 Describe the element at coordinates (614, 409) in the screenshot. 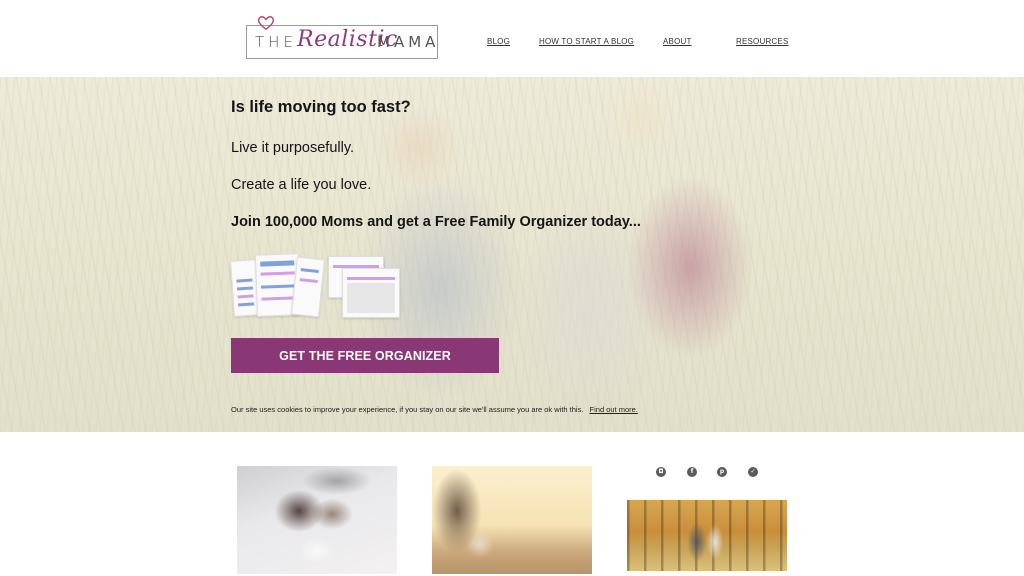

I see `cookie-find-out-more-link: Find out more.` at that location.